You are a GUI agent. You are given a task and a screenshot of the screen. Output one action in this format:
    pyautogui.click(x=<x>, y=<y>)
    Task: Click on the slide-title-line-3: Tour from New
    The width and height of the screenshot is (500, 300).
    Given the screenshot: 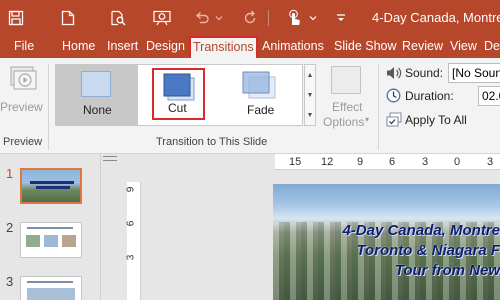 What is the action you would take?
    pyautogui.click(x=447, y=270)
    